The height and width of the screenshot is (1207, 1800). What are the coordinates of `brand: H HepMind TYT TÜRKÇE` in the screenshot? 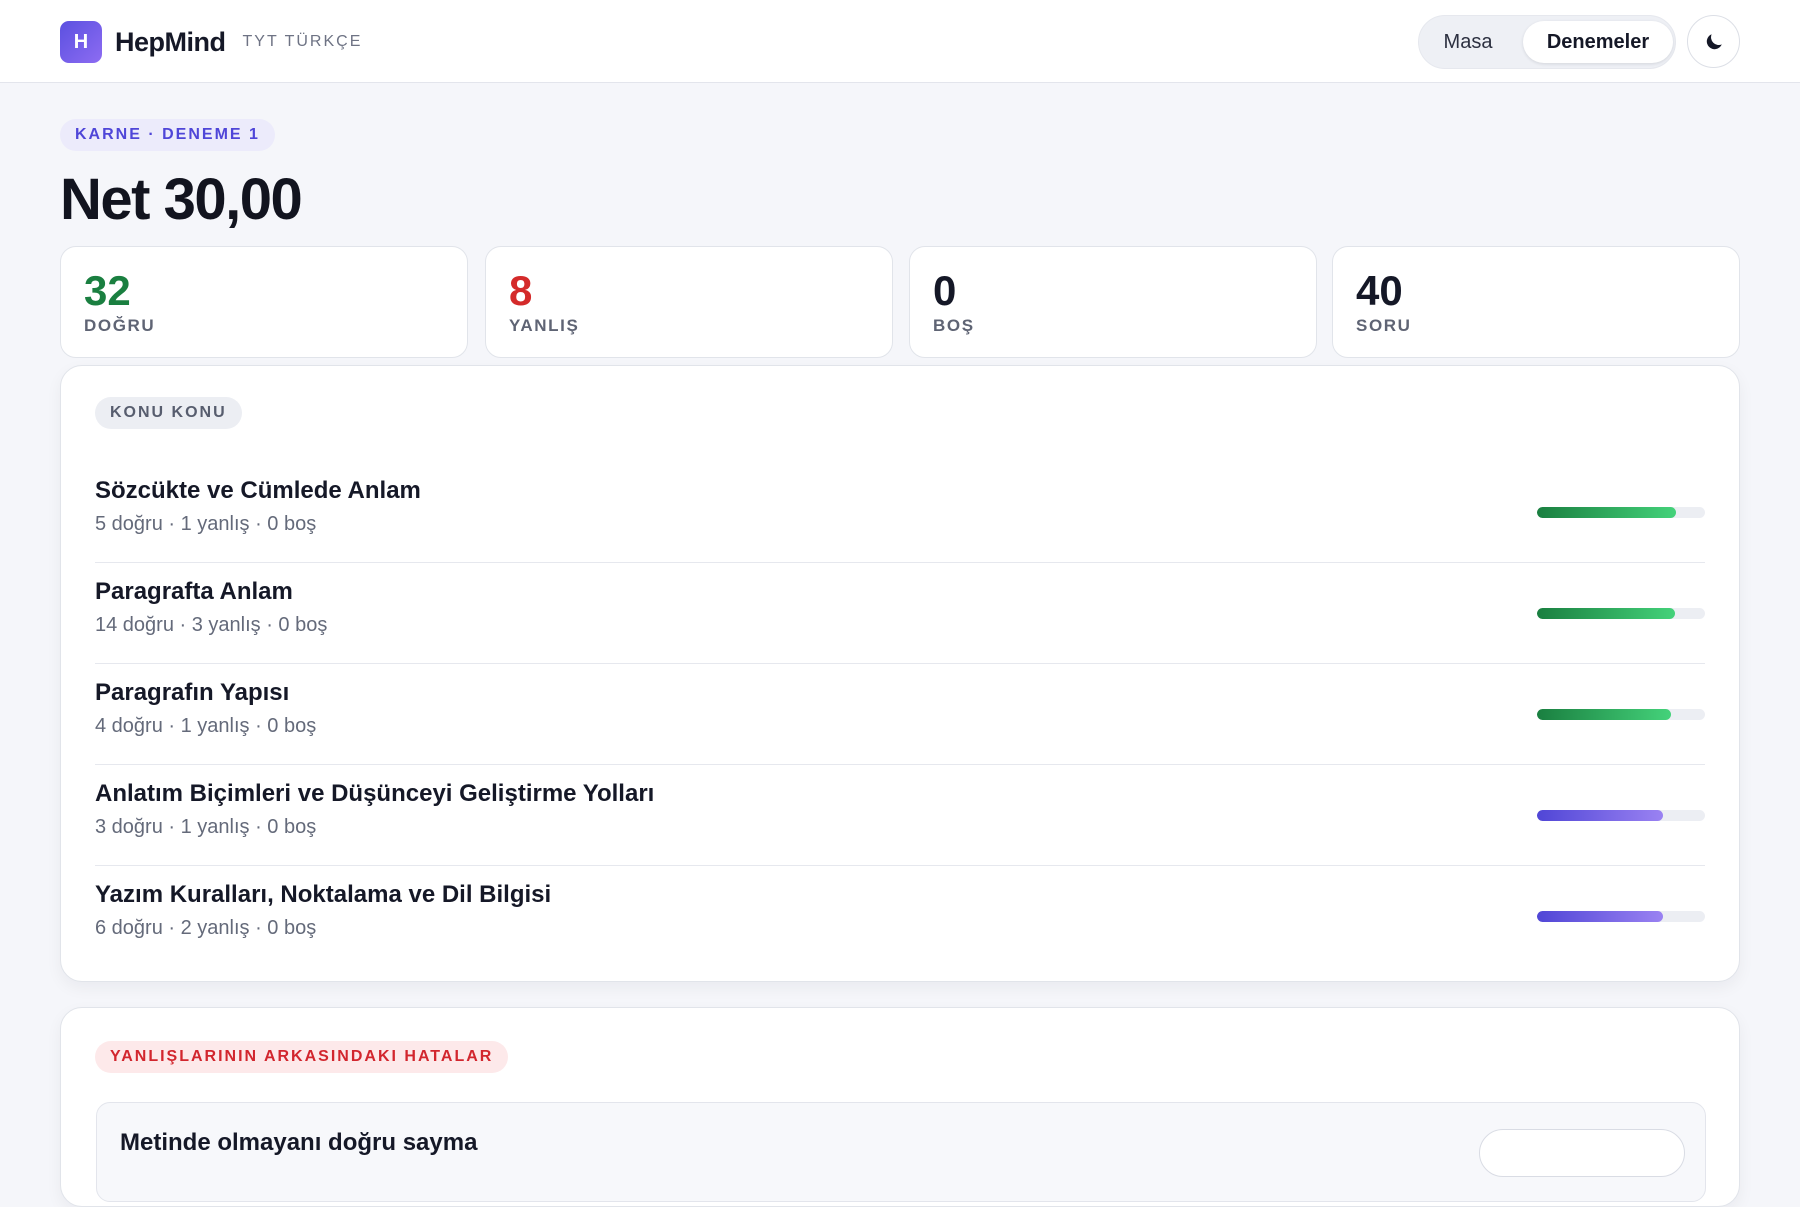 It's located at (211, 42).